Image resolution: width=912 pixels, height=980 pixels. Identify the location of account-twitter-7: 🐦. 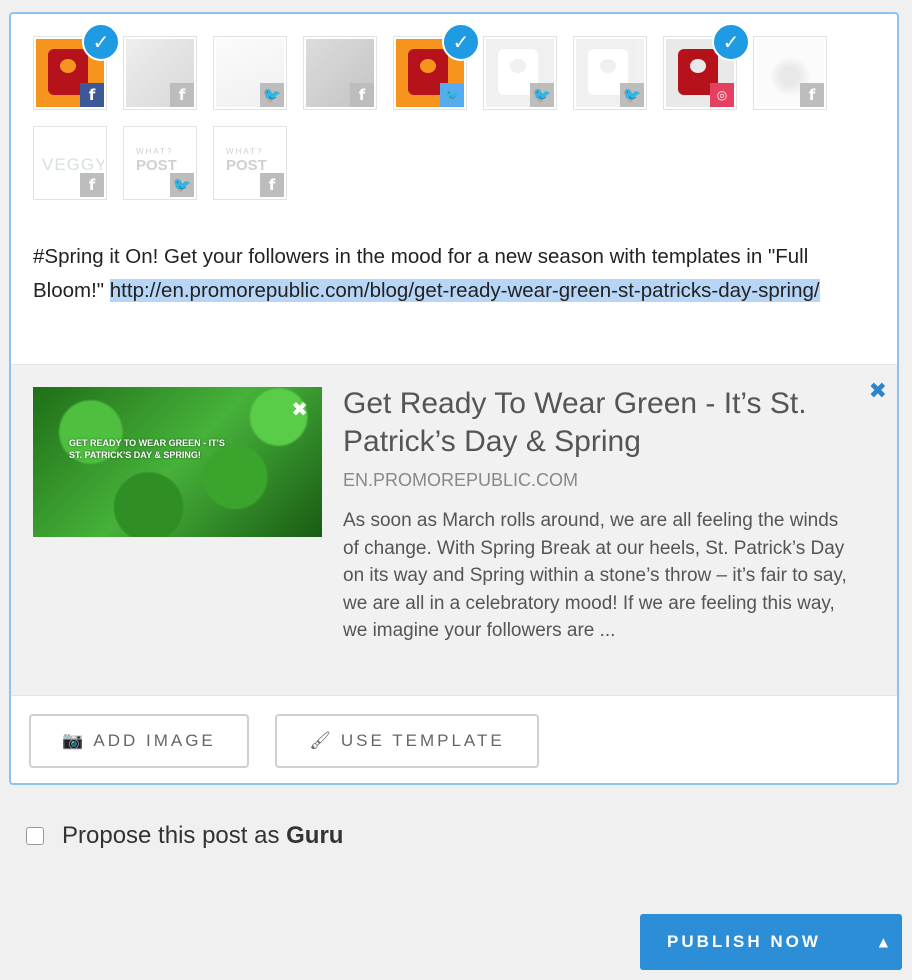
(610, 73).